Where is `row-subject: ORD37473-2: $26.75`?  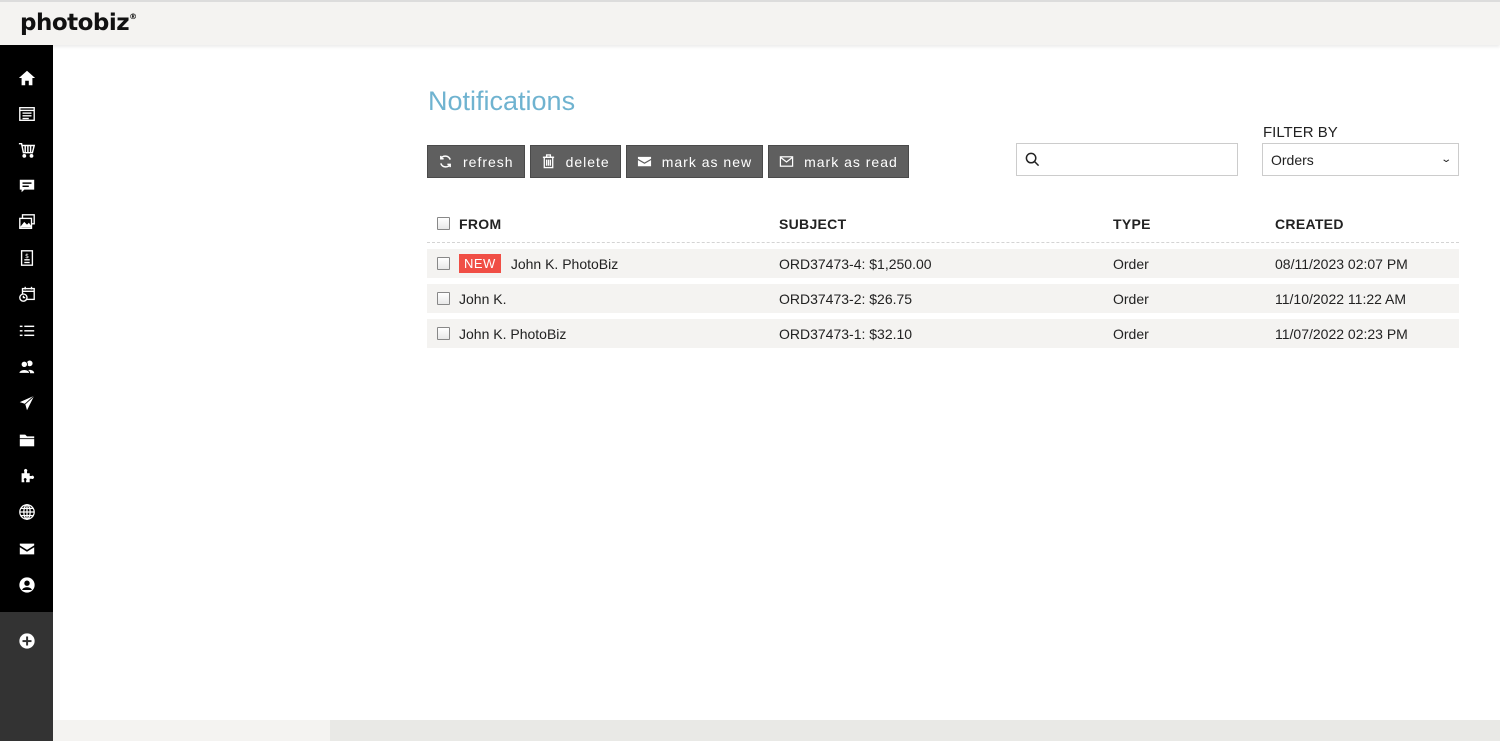 row-subject: ORD37473-2: $26.75 is located at coordinates (946, 299).